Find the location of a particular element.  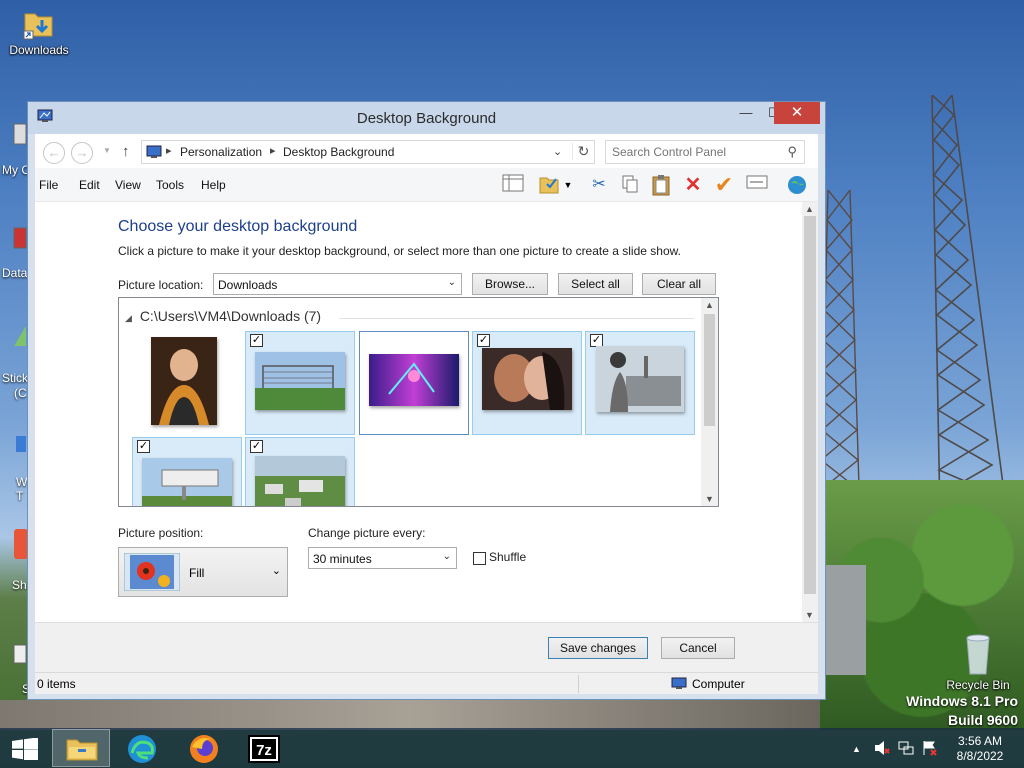

check-icon: ✔ is located at coordinates (724, 185).